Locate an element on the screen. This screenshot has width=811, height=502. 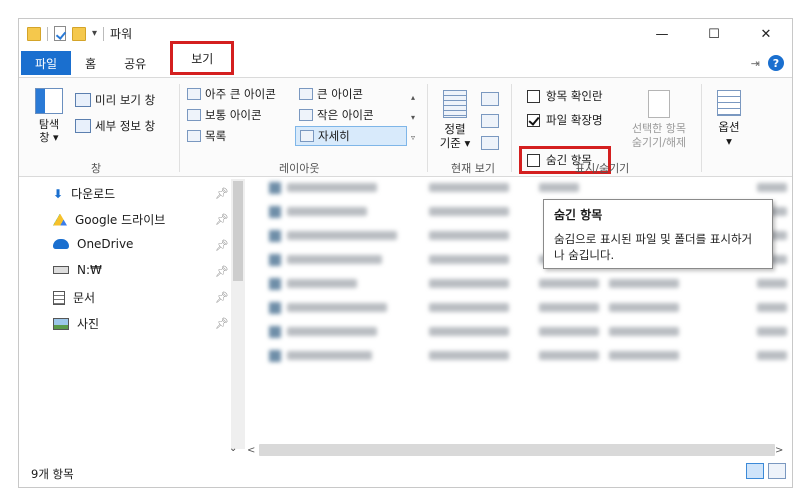
nav-item-downloads: ⬇ 다운로드 is located at coordinates (84, 193).